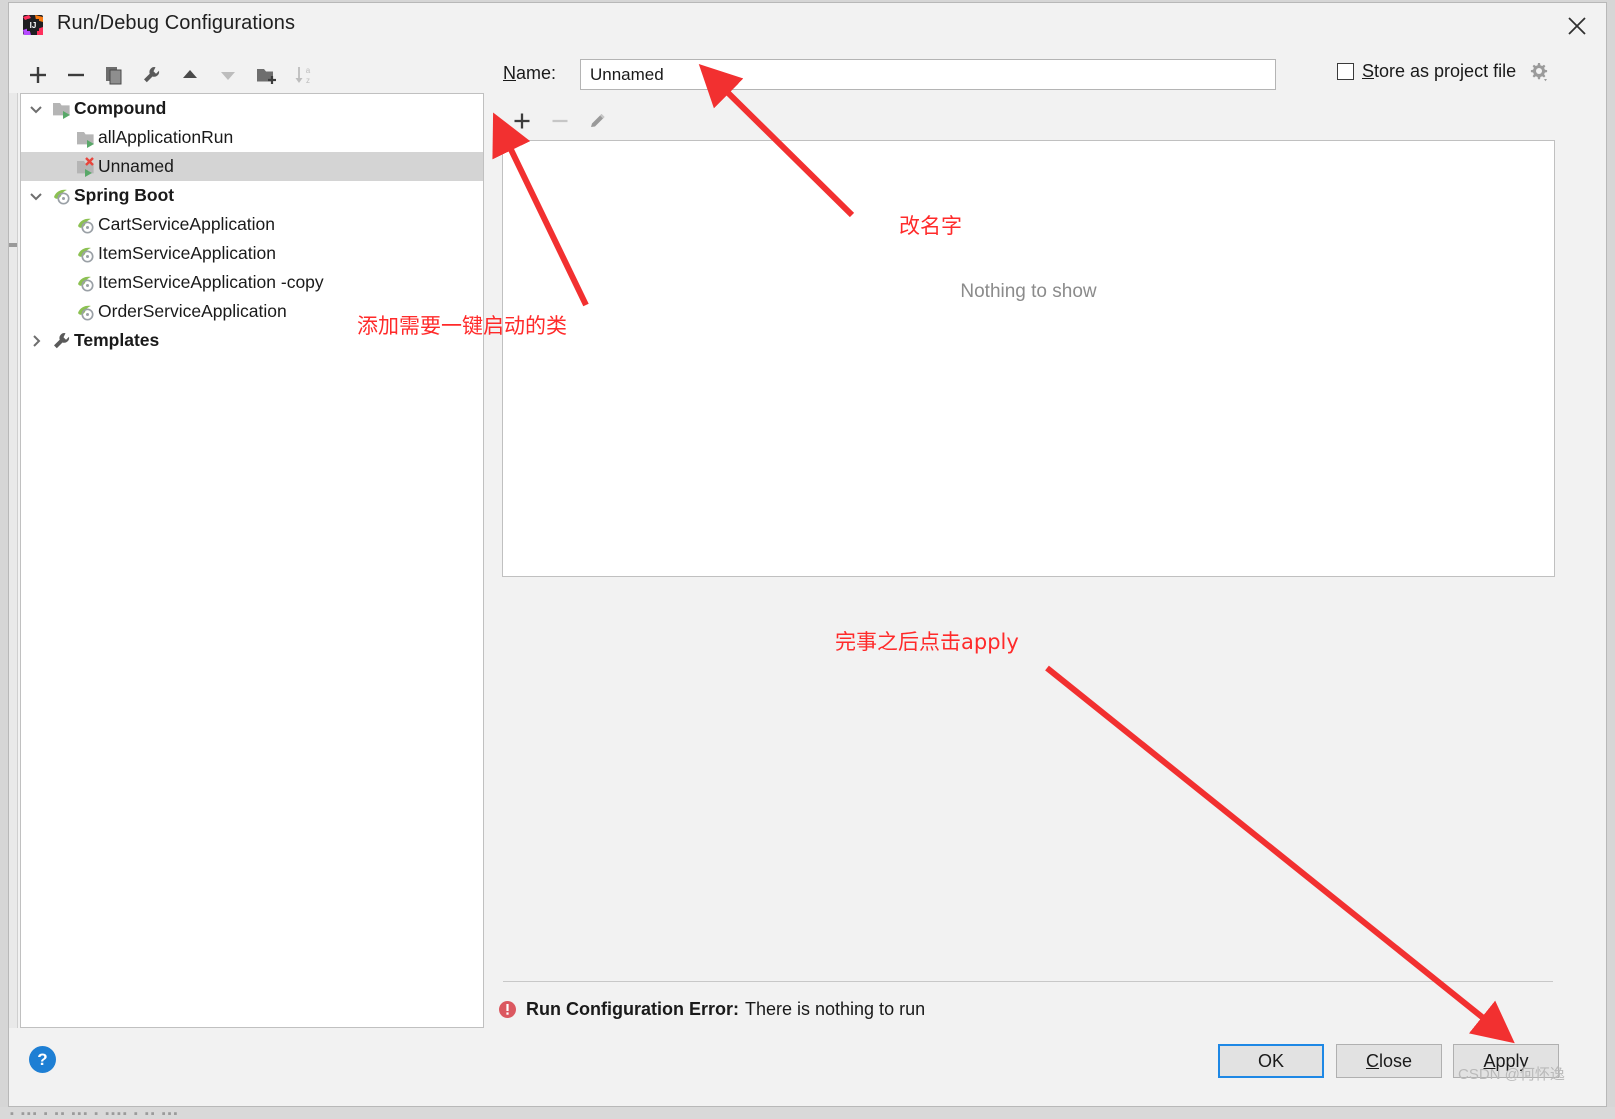 The height and width of the screenshot is (1119, 1615). I want to click on compound-items-toolbar, so click(603, 121).